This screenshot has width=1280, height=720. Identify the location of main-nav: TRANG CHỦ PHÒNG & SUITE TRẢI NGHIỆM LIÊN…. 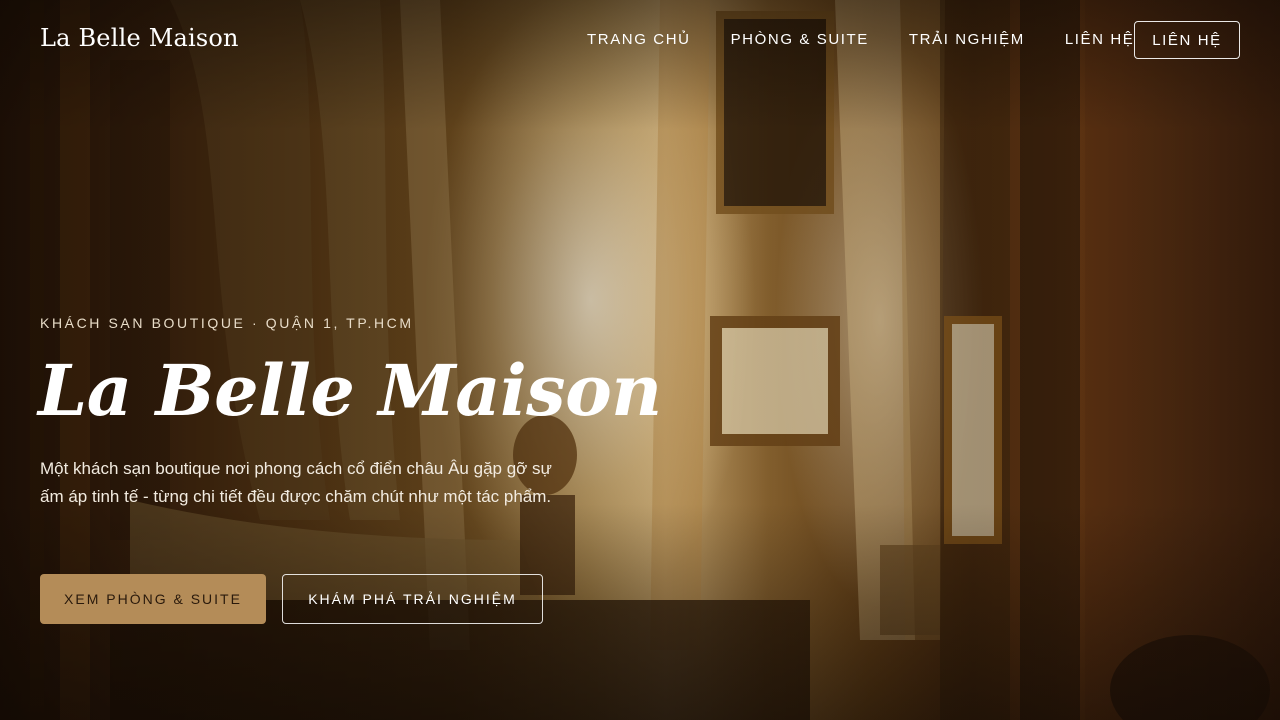
(880, 40).